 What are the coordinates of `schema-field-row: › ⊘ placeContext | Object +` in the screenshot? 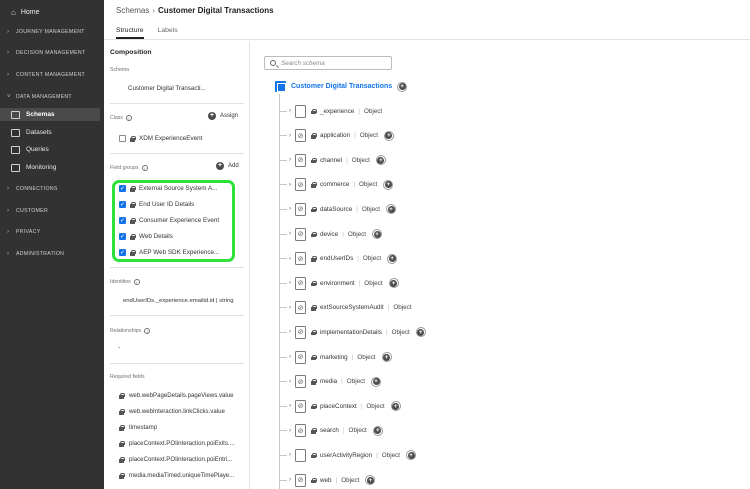 It's located at (340, 406).